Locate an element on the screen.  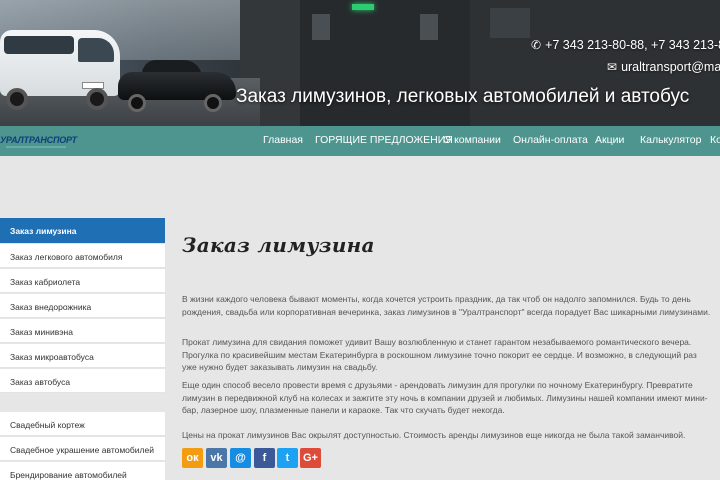
googleplus-icon: G+ is located at coordinates (310, 458).